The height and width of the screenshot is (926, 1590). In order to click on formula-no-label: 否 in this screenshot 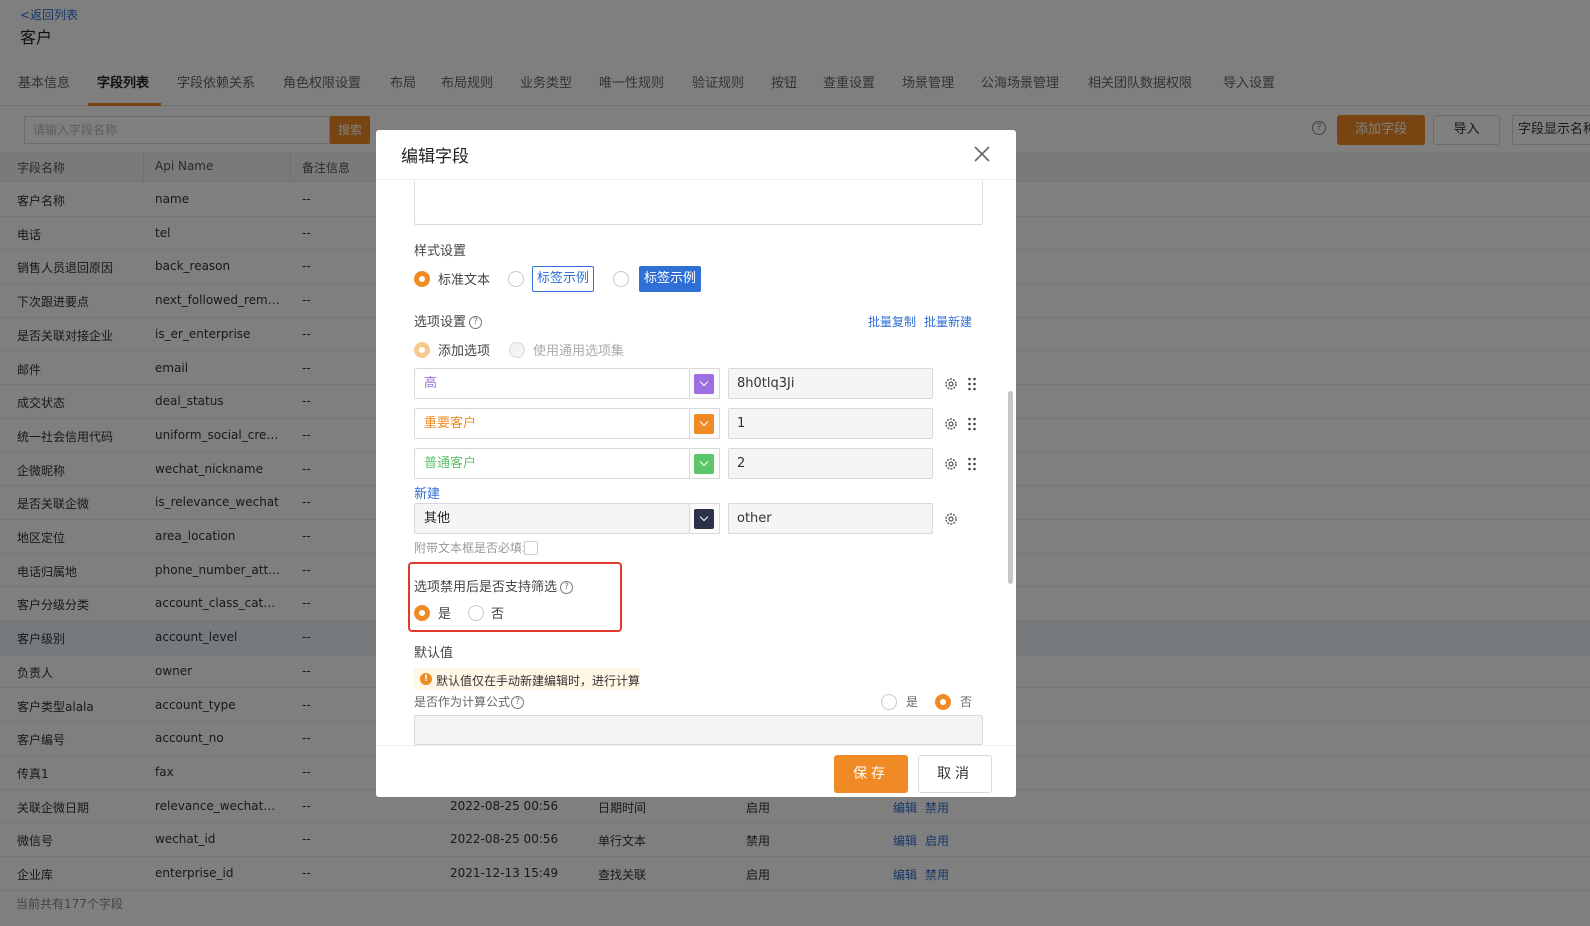, I will do `click(966, 702)`.